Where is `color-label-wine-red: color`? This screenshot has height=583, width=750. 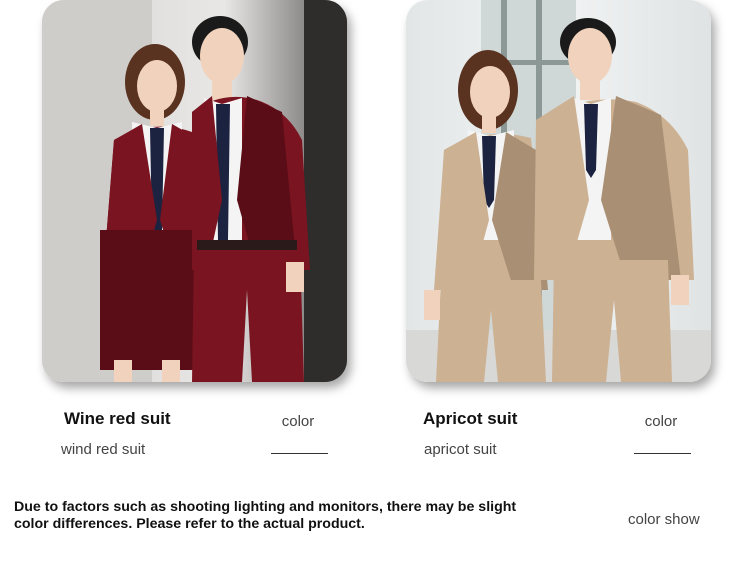 color-label-wine-red: color is located at coordinates (298, 421).